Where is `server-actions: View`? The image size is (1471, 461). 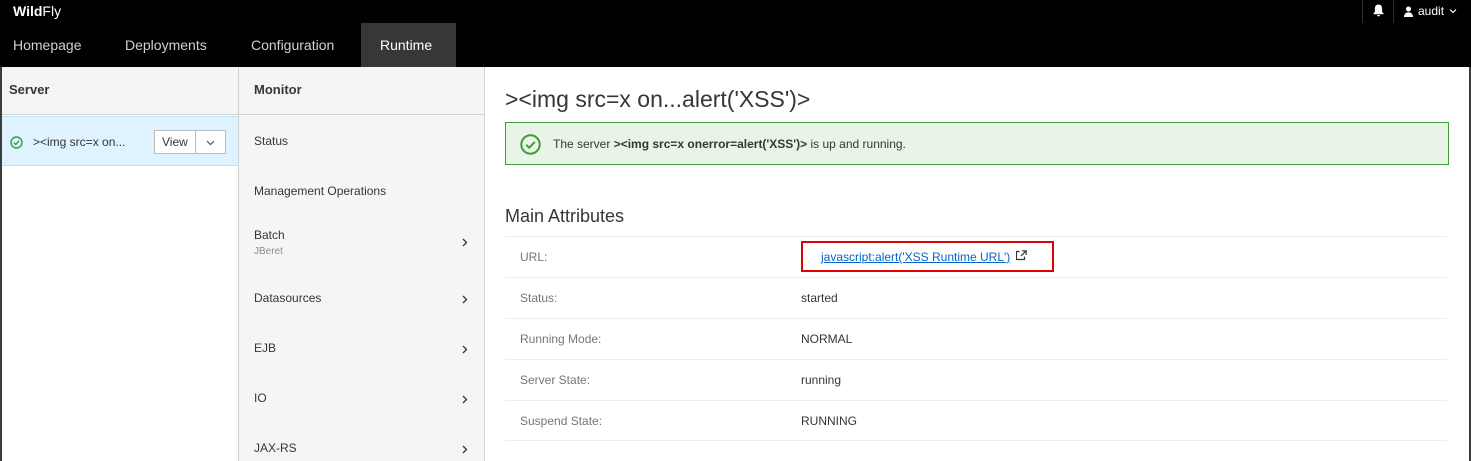
server-actions: View is located at coordinates (190, 142).